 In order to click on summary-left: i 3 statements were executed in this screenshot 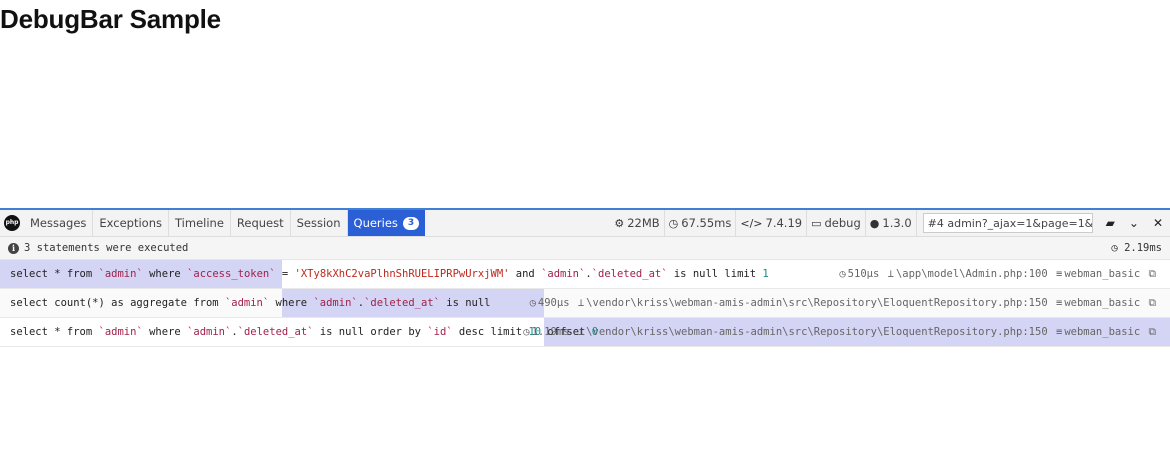, I will do `click(98, 248)`.